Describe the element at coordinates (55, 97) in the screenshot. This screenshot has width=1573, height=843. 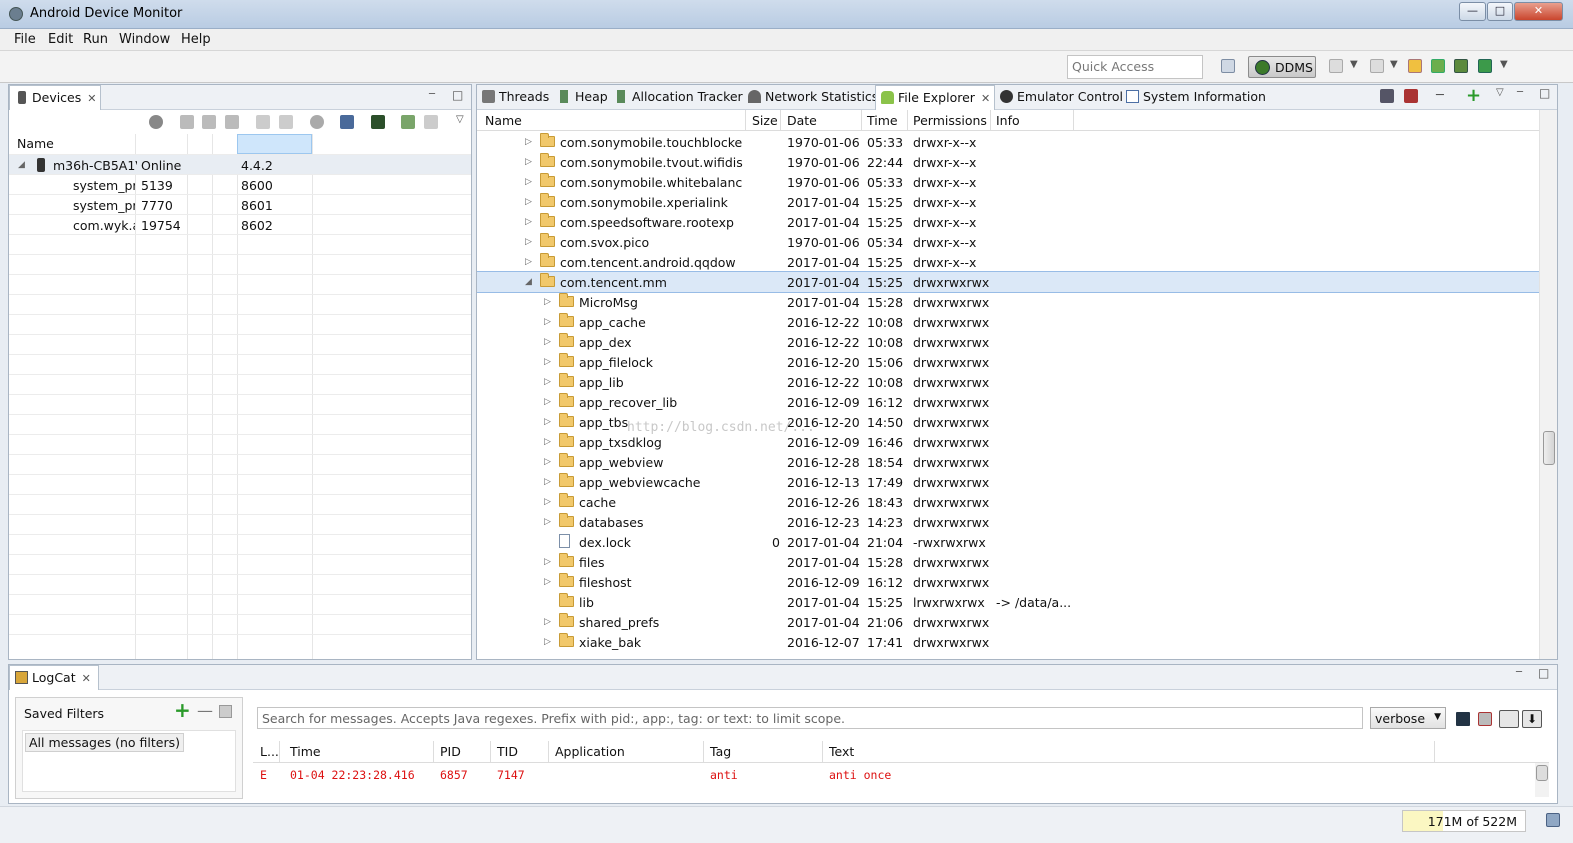
I see `tab-devices: Devices ✕` at that location.